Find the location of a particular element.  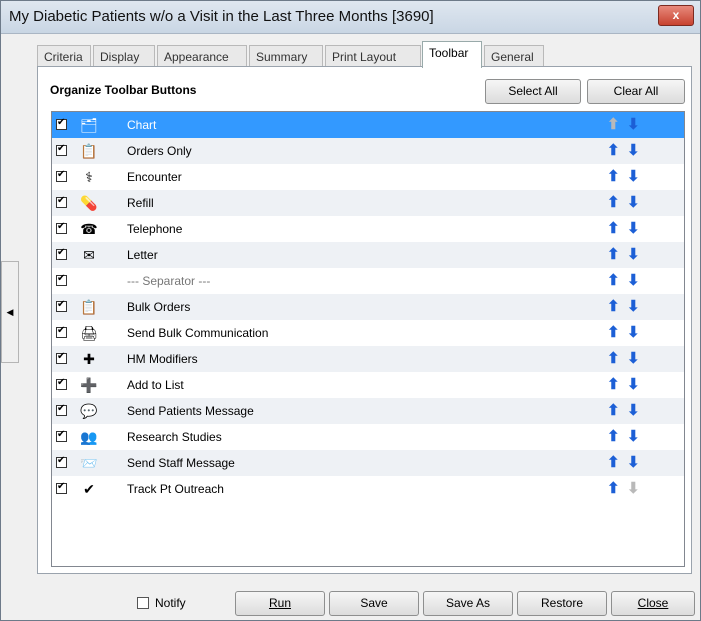

bulk-orders-icon: 📋 is located at coordinates (89, 307).